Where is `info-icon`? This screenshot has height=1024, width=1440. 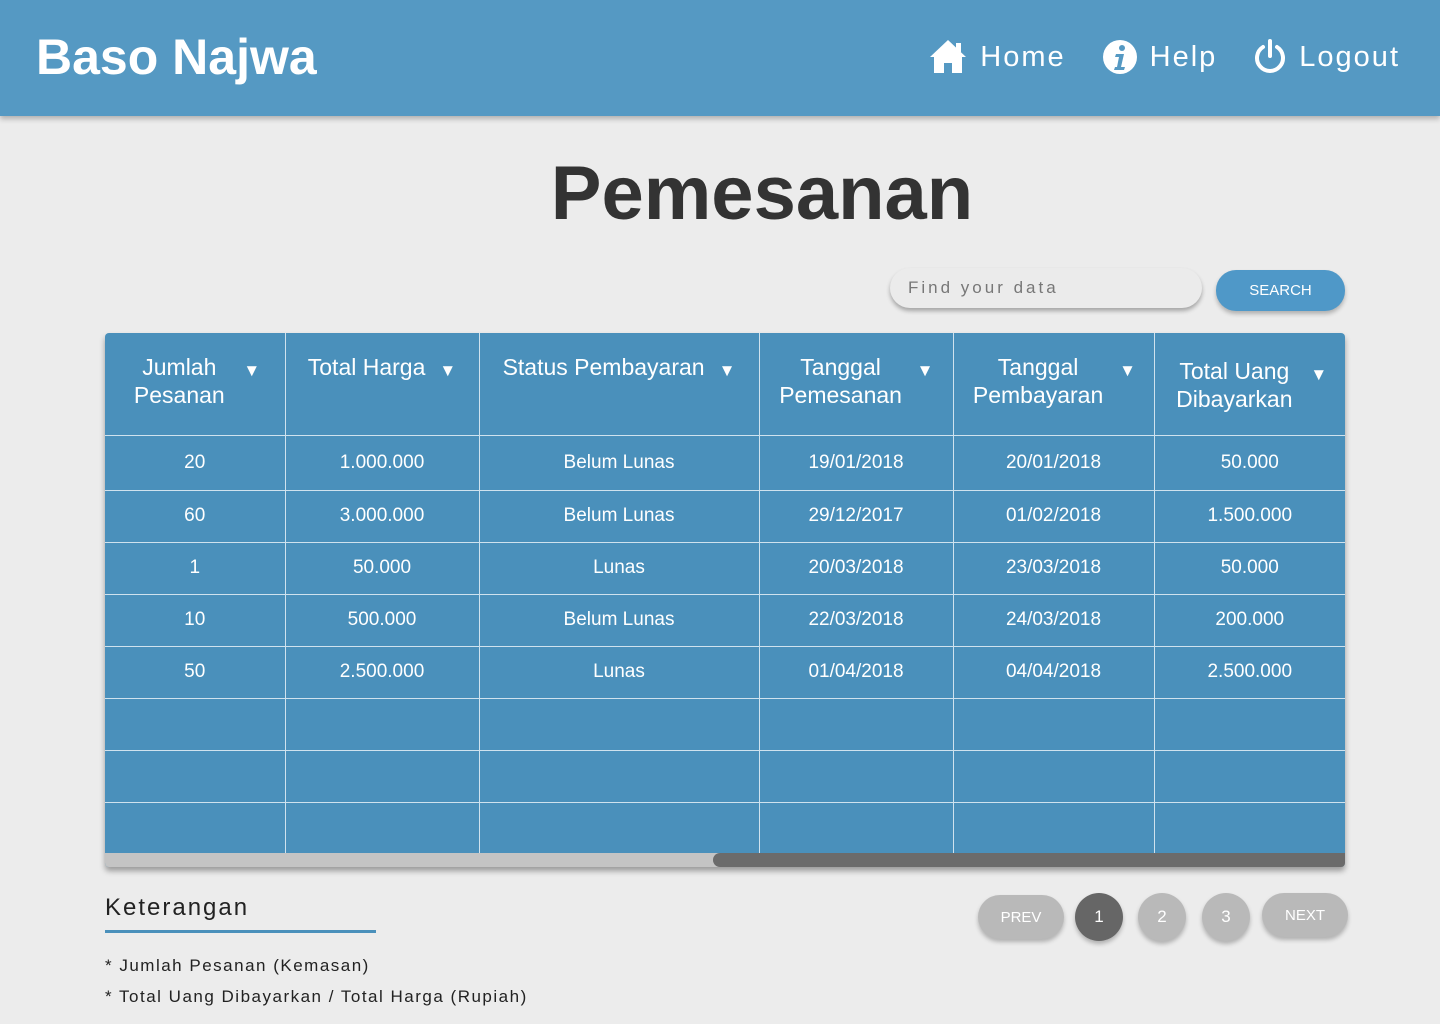 info-icon is located at coordinates (1120, 57).